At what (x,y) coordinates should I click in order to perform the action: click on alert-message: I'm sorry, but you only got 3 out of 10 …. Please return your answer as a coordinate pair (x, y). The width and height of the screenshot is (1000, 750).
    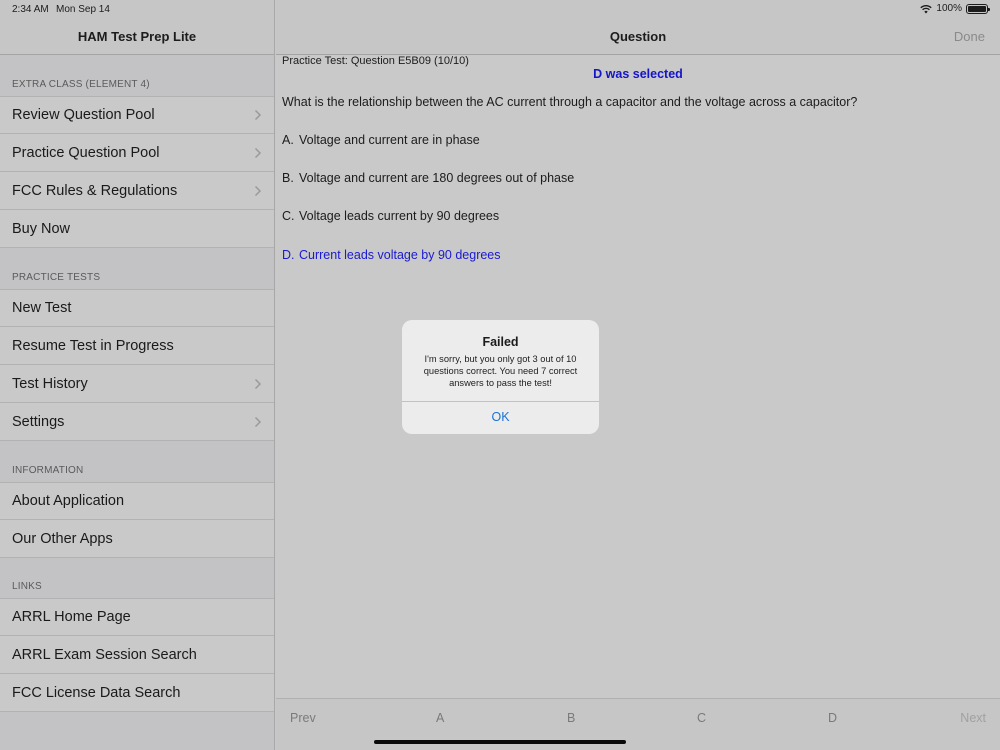
    Looking at the image, I should click on (500, 371).